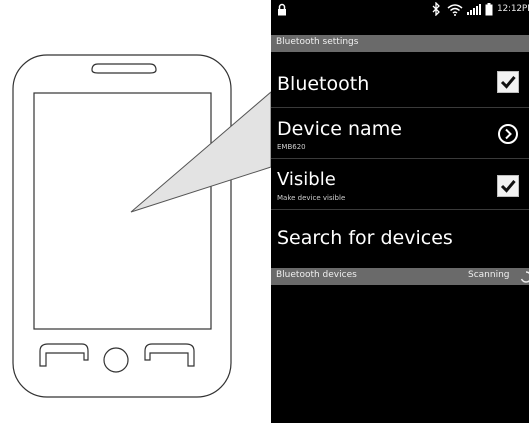 This screenshot has height=423, width=529. Describe the element at coordinates (513, 9) in the screenshot. I see `status-time: 12:12PM` at that location.